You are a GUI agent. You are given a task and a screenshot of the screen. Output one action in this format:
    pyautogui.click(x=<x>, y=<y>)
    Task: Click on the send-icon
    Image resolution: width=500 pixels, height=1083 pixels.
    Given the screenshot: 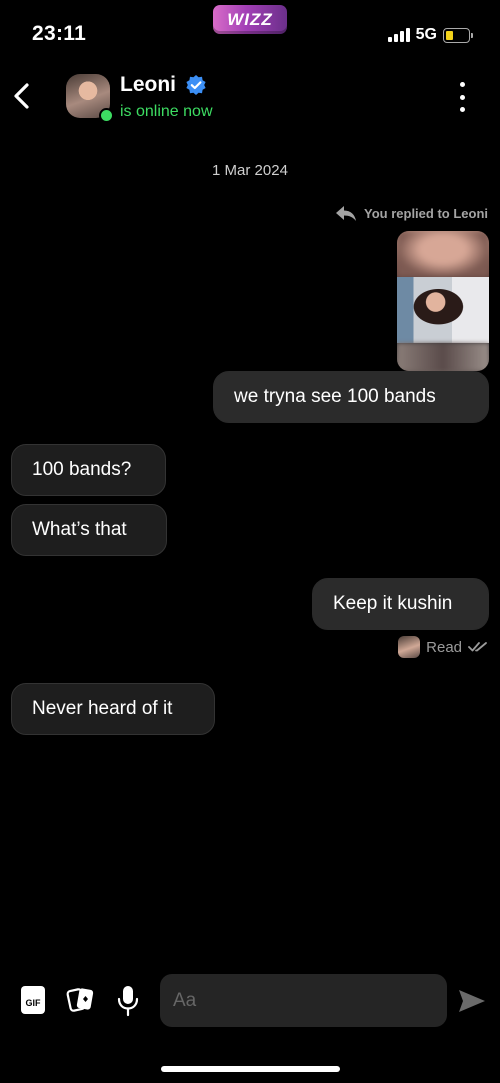 What is the action you would take?
    pyautogui.click(x=472, y=1001)
    